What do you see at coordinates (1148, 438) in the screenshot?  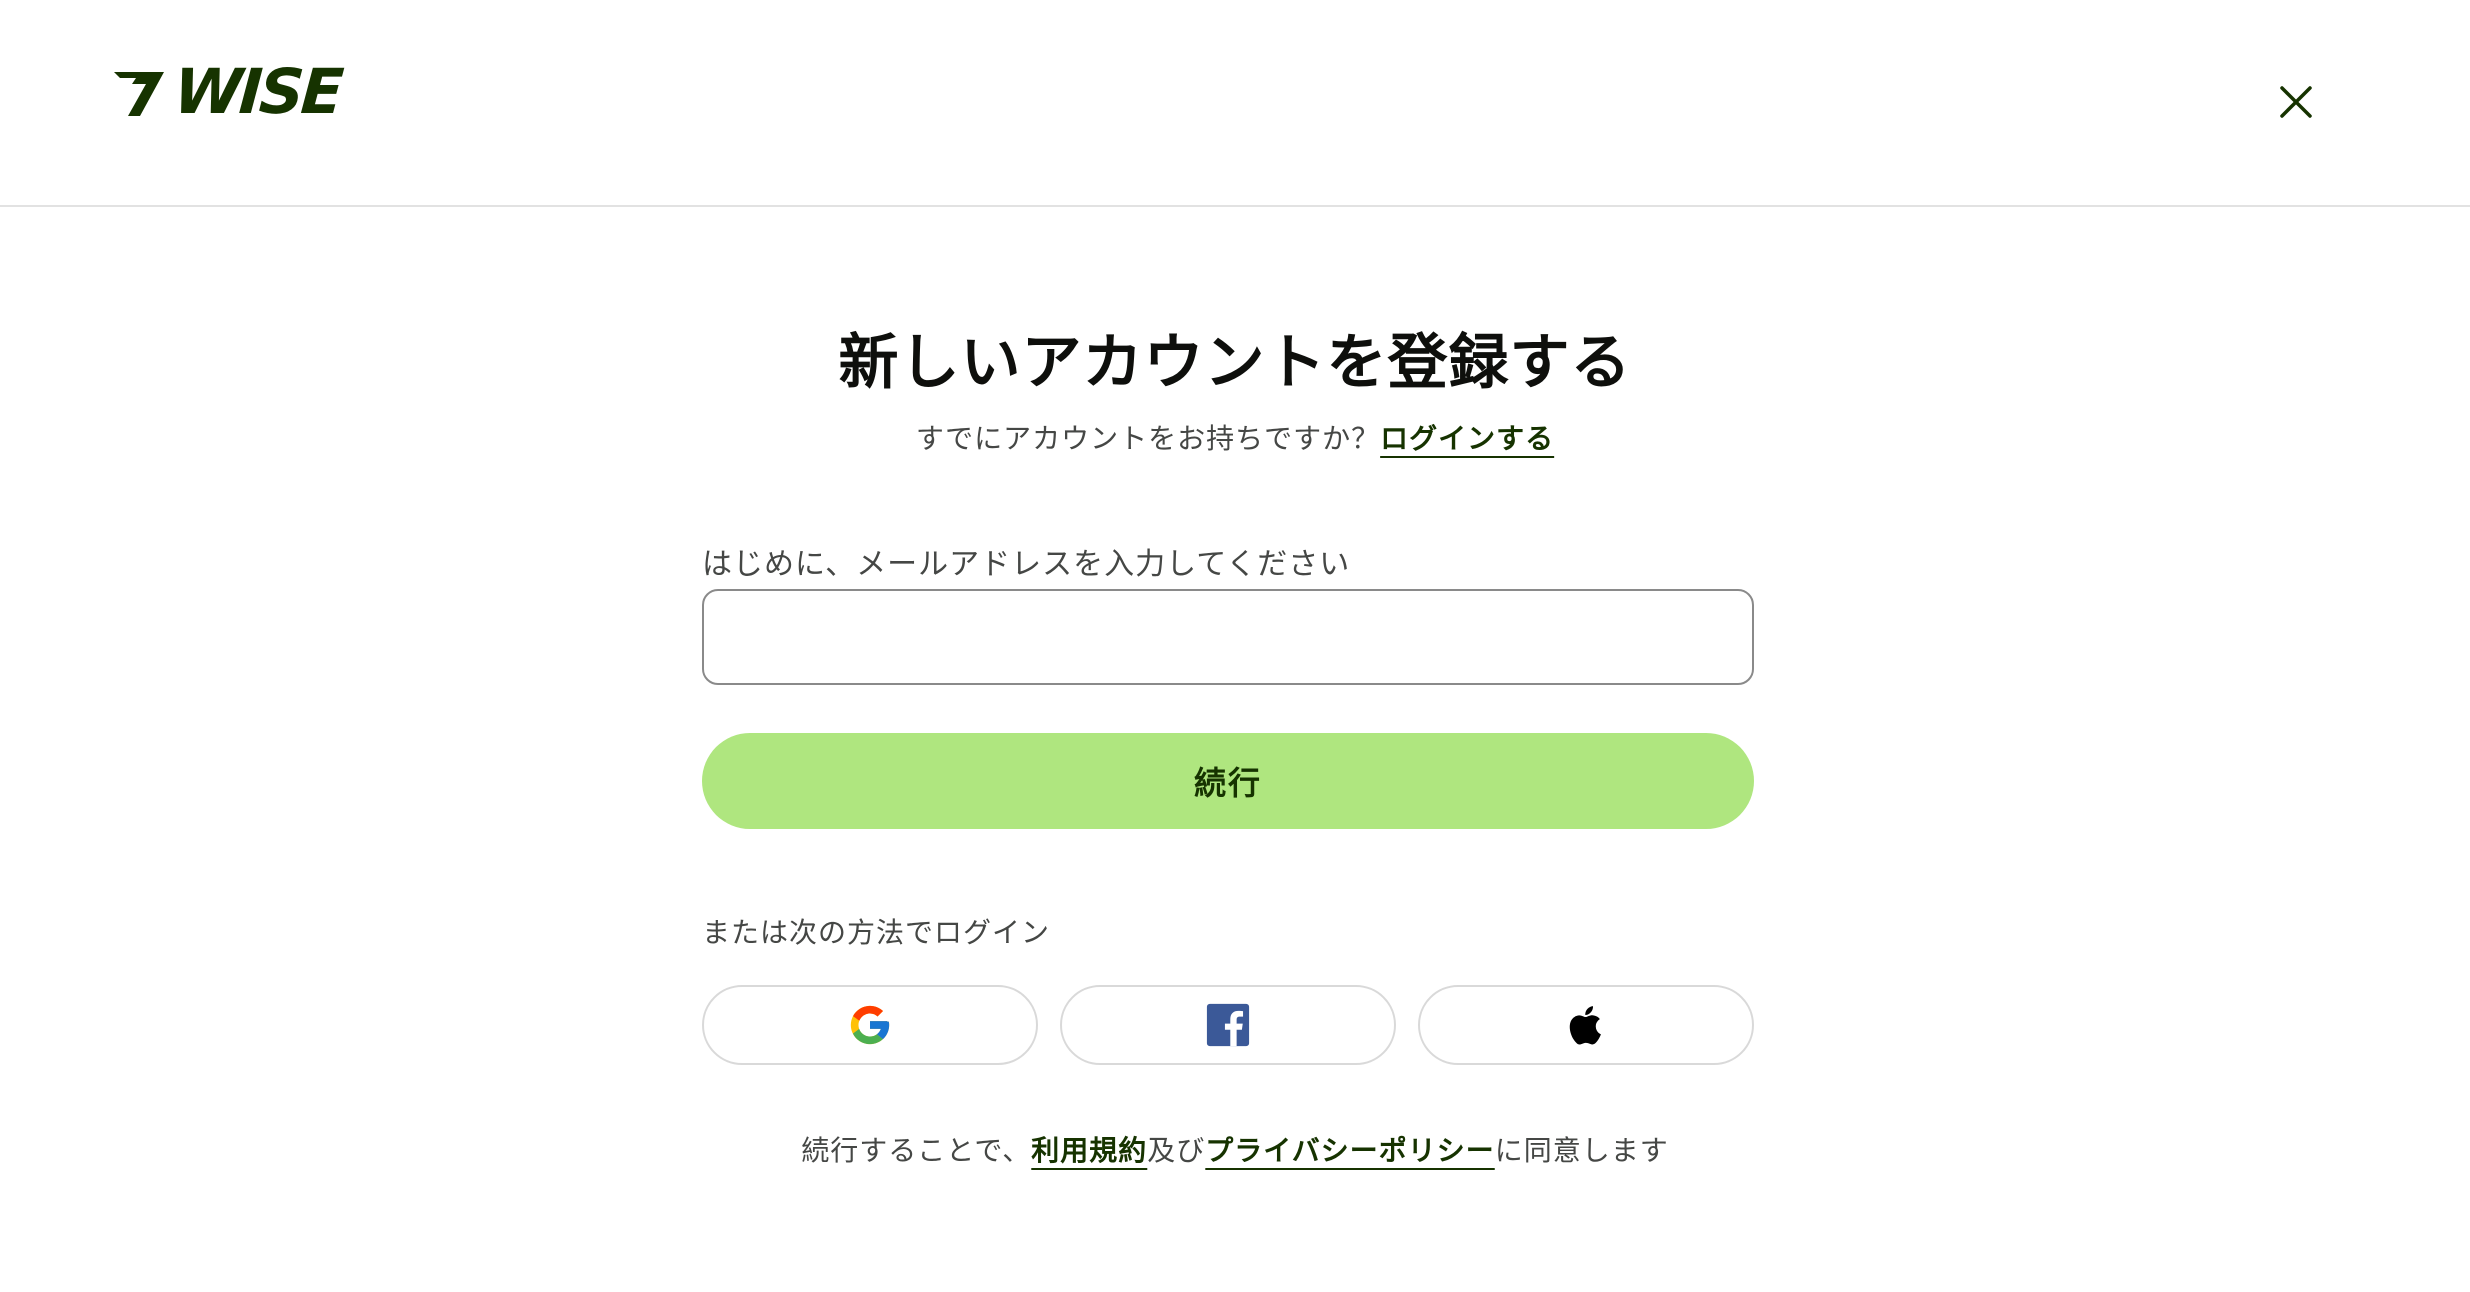 I see `existing-account-text: すでにアカウントをお持ちですか？` at bounding box center [1148, 438].